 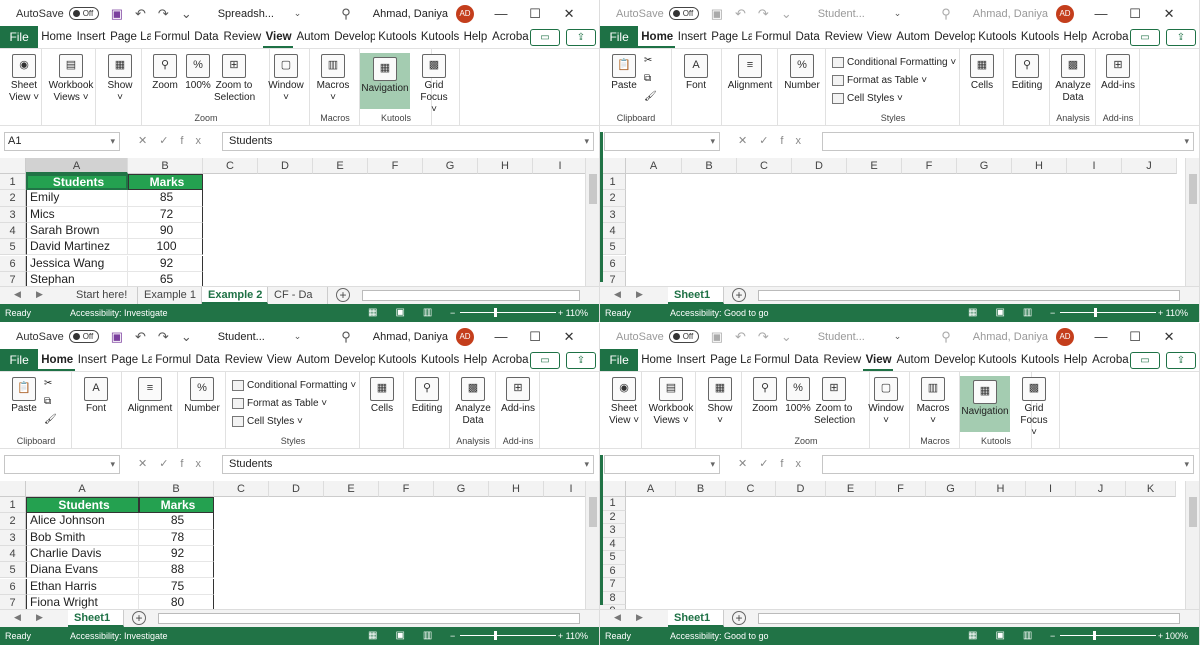 What do you see at coordinates (683, 13) in the screenshot?
I see `autosave-toggle: Off` at bounding box center [683, 13].